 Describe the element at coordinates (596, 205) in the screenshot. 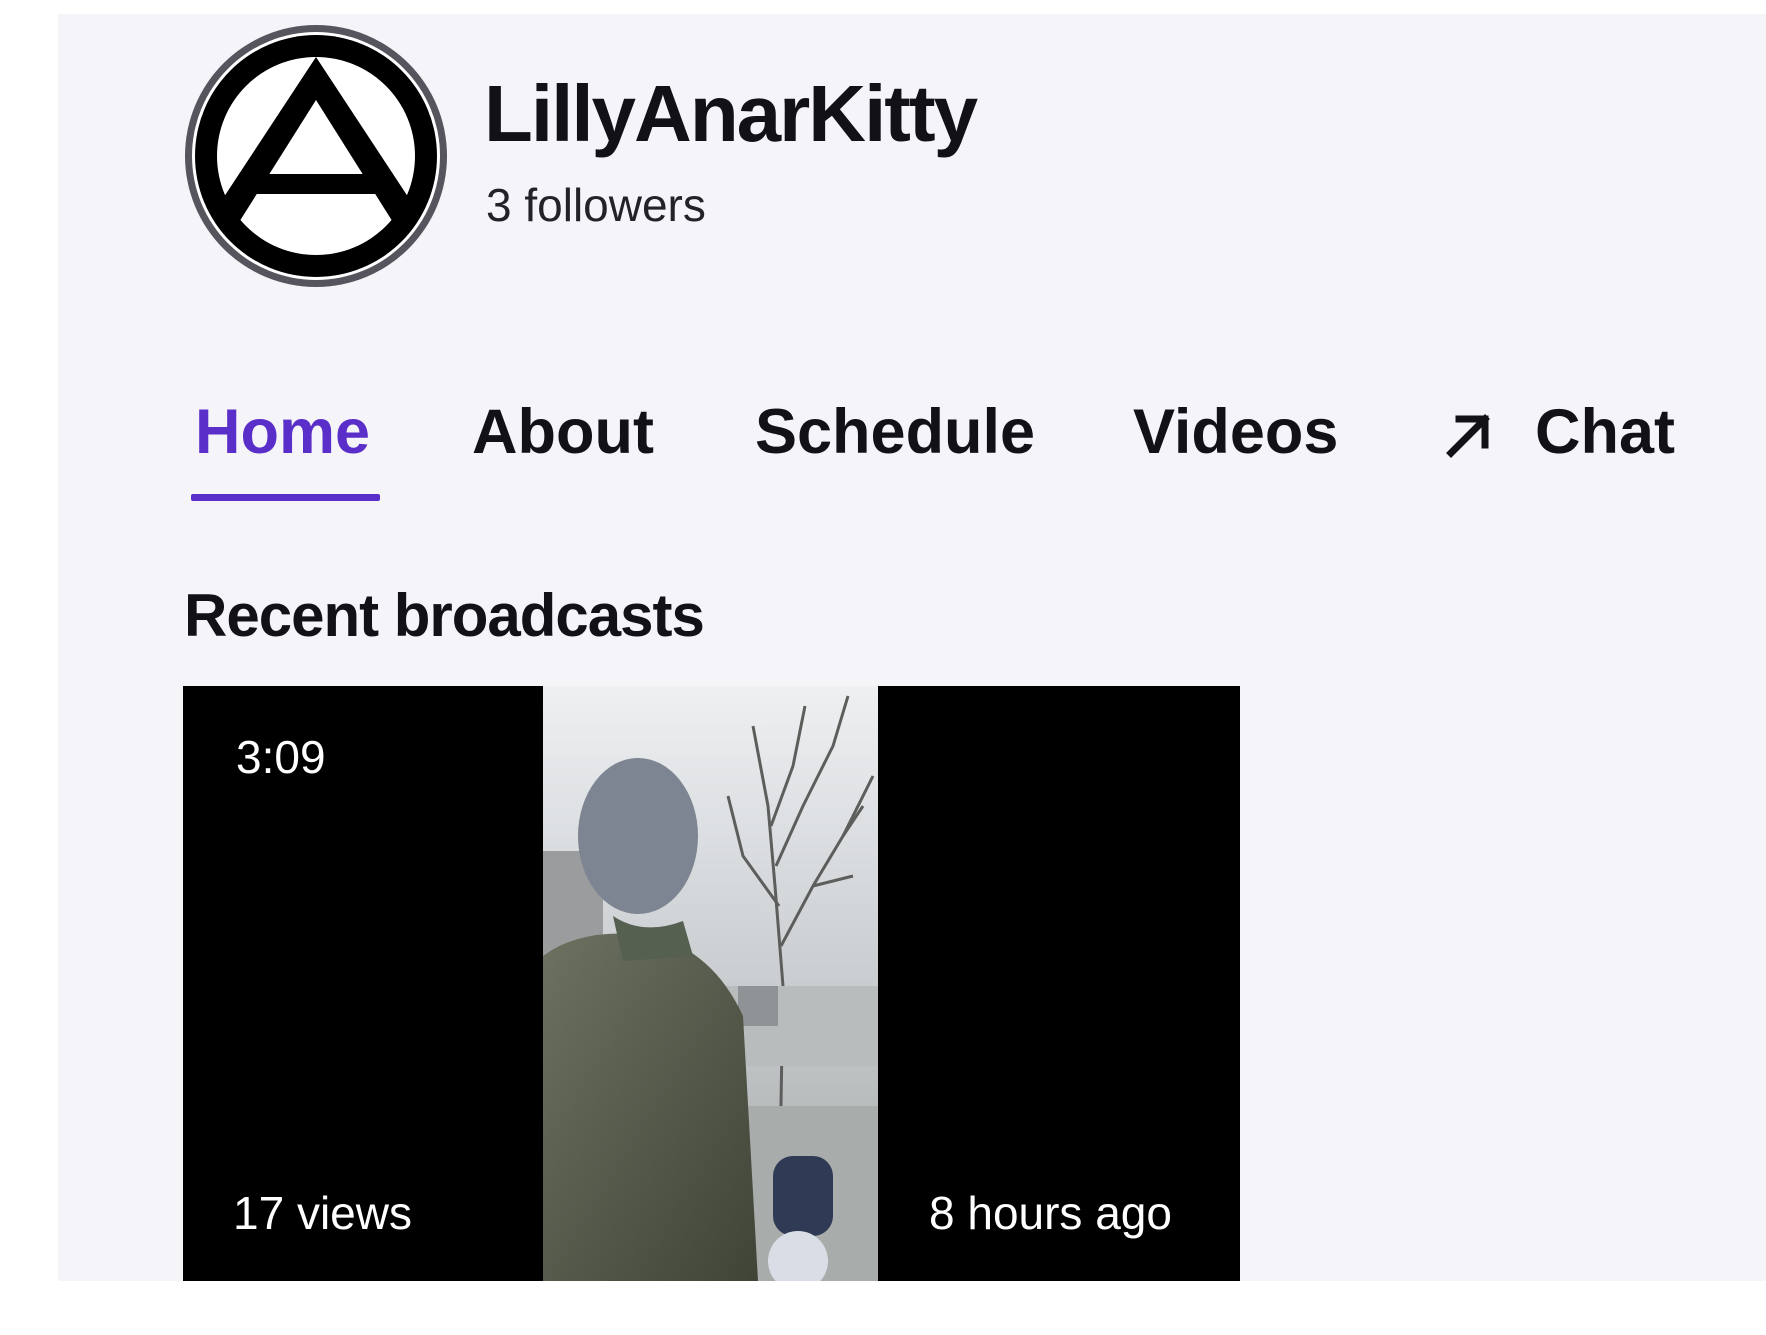

I see `follower-count: 3 followers` at that location.